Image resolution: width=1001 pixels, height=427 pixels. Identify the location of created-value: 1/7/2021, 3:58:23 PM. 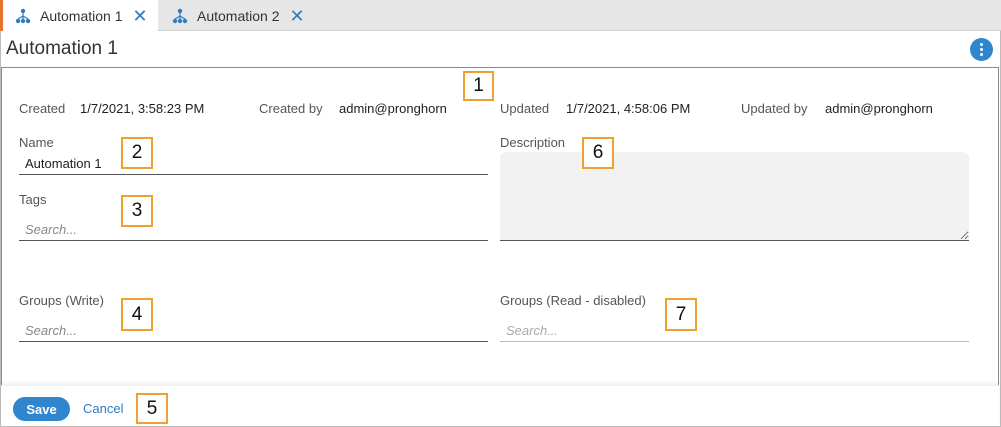
(142, 108).